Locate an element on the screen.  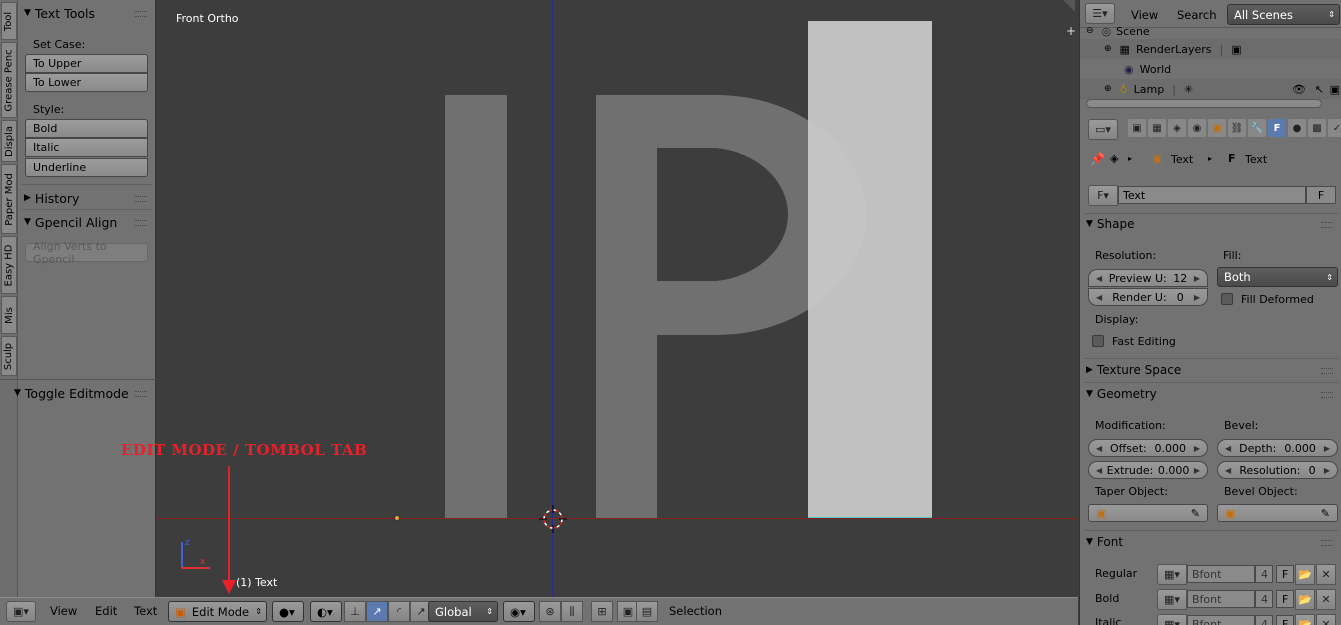
modifiers-tab-icon: 🔧 is located at coordinates (1257, 128).